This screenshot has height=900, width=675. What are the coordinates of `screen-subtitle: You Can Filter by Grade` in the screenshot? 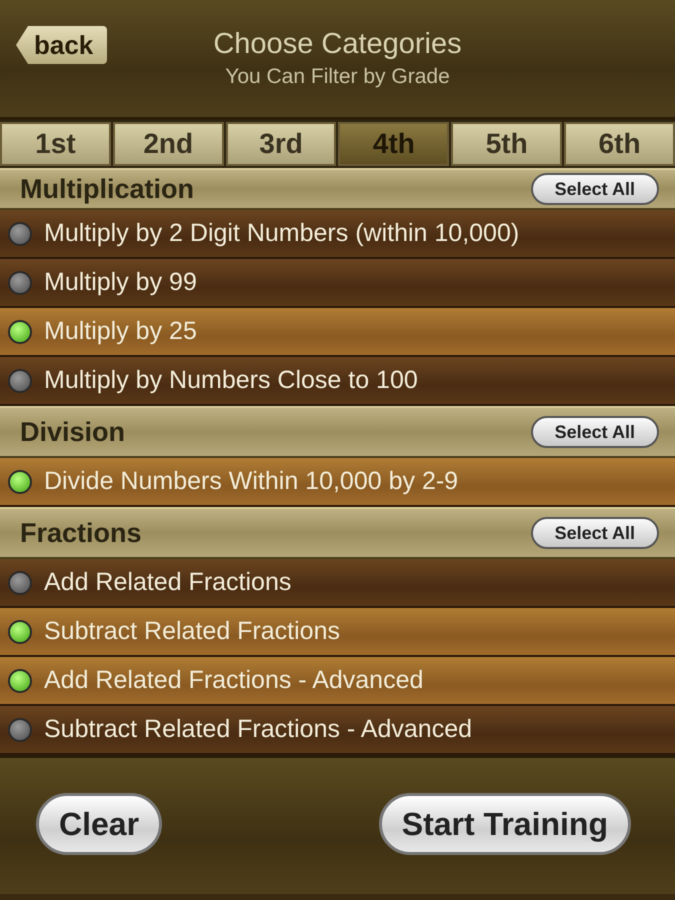 It's located at (337, 77).